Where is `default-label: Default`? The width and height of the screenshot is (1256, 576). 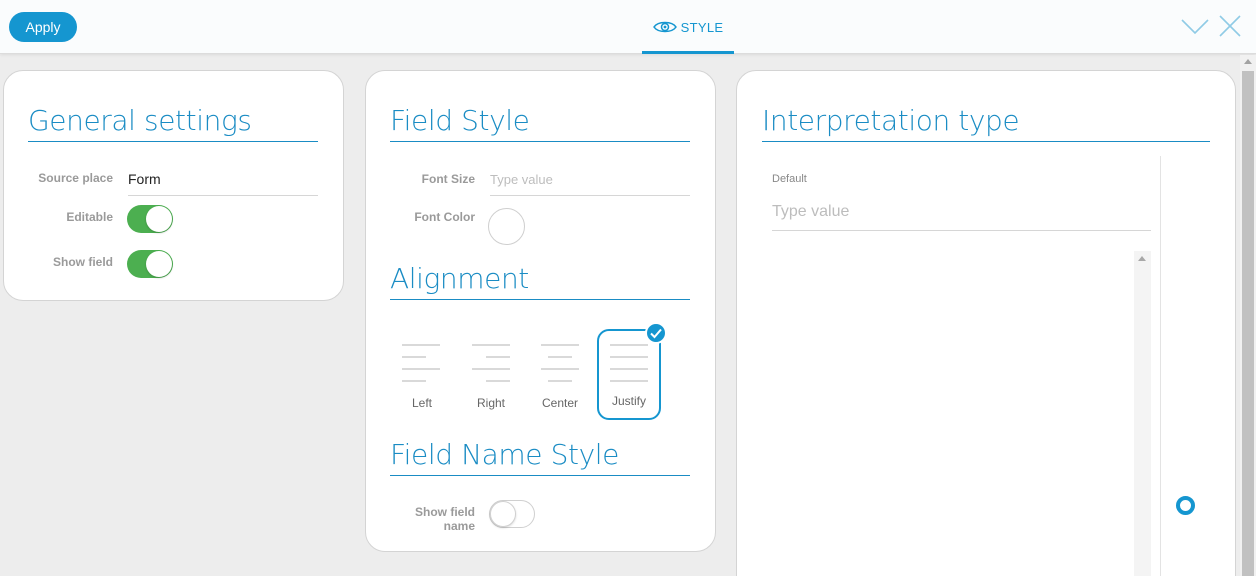
default-label: Default is located at coordinates (789, 179).